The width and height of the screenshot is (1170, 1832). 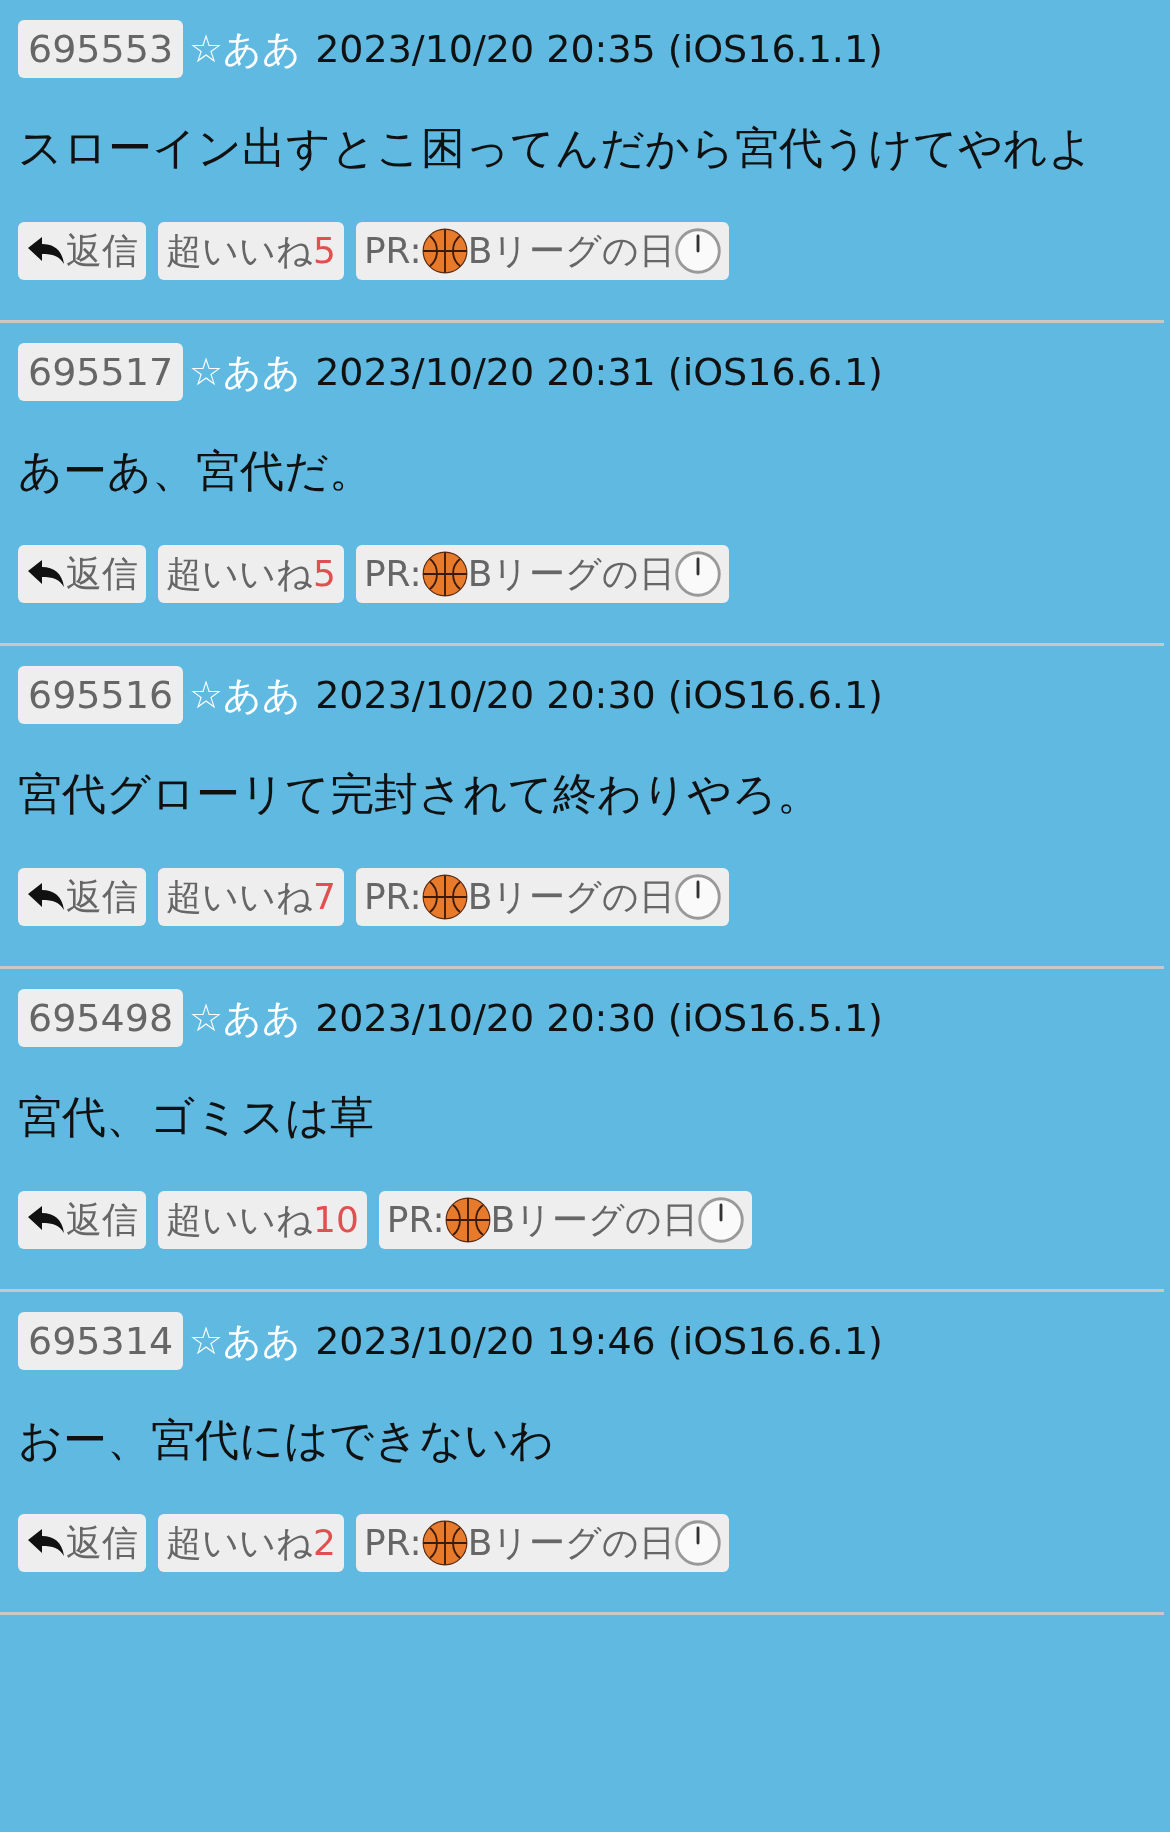 What do you see at coordinates (196, 471) in the screenshot?
I see `post-body: あーあ、宮代だ。` at bounding box center [196, 471].